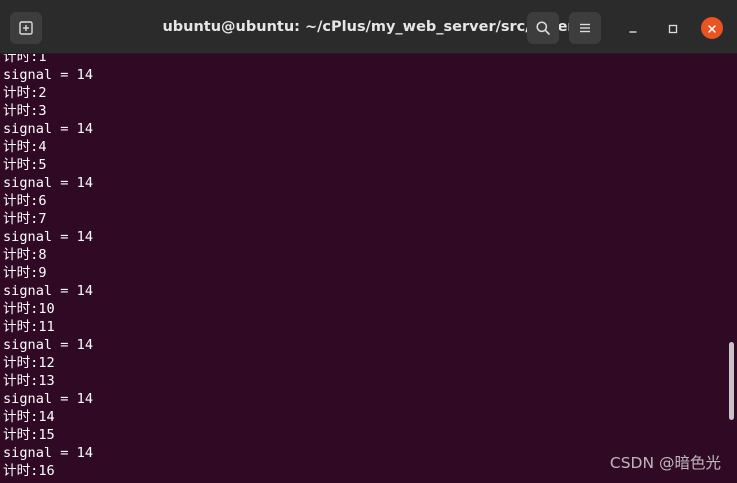 The width and height of the screenshot is (737, 483). I want to click on menu-button, so click(585, 28).